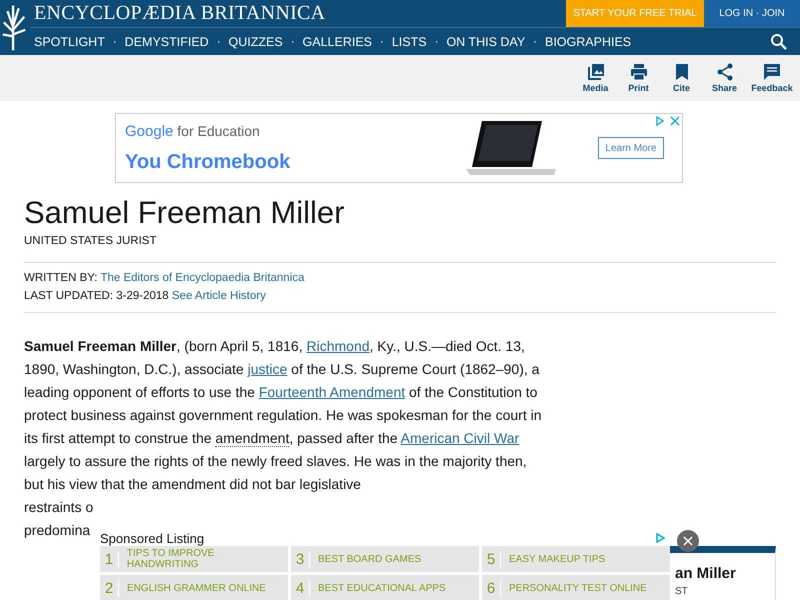 The image size is (800, 600). I want to click on close-icon, so click(688, 541).